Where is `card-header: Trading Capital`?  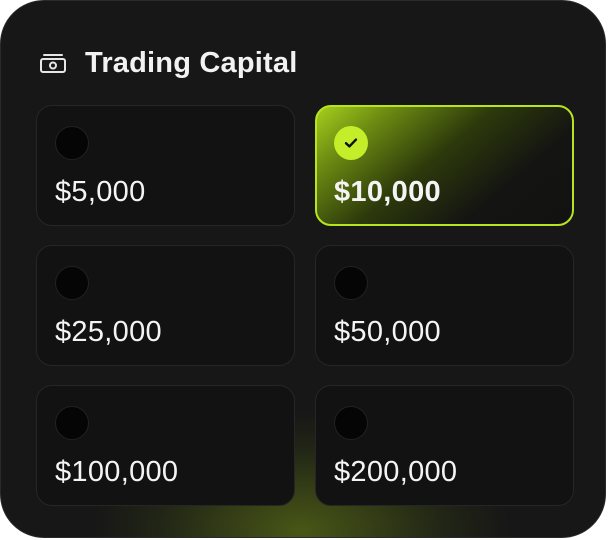
card-header: Trading Capital is located at coordinates (168, 63).